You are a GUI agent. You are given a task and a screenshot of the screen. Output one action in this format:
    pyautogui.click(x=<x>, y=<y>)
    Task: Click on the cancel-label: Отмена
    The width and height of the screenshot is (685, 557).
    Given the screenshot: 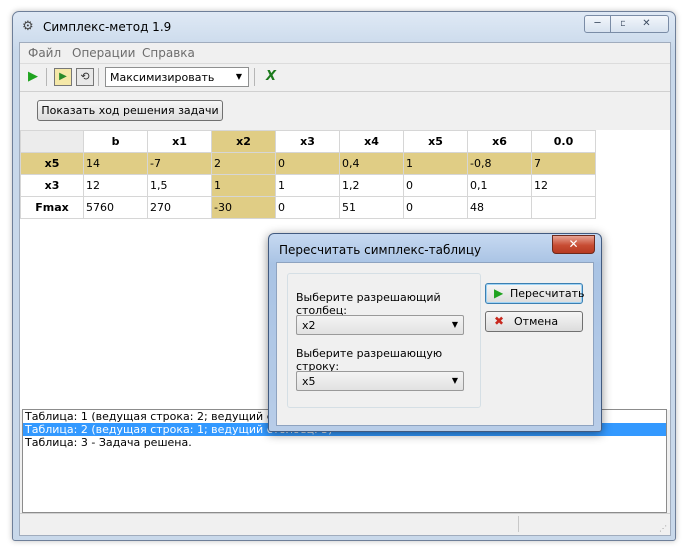 What is the action you would take?
    pyautogui.click(x=536, y=321)
    